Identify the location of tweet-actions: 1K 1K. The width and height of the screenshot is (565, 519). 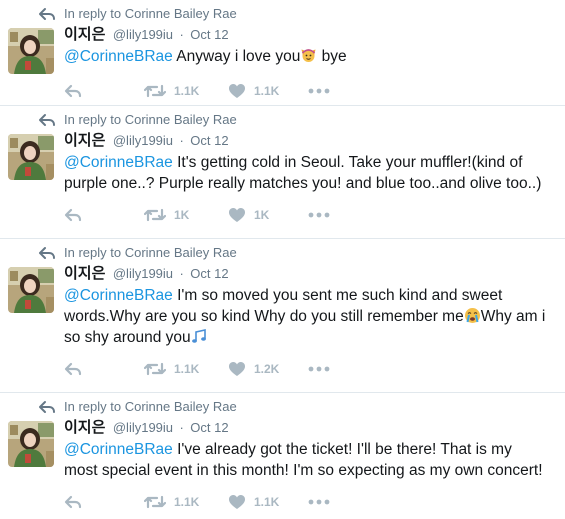
(309, 215).